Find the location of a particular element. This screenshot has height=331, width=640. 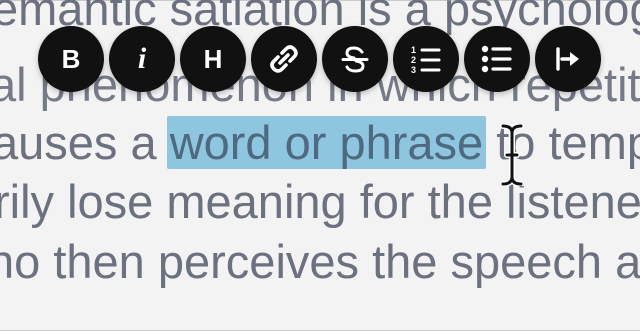

svg-text: 2 is located at coordinates (413, 60).